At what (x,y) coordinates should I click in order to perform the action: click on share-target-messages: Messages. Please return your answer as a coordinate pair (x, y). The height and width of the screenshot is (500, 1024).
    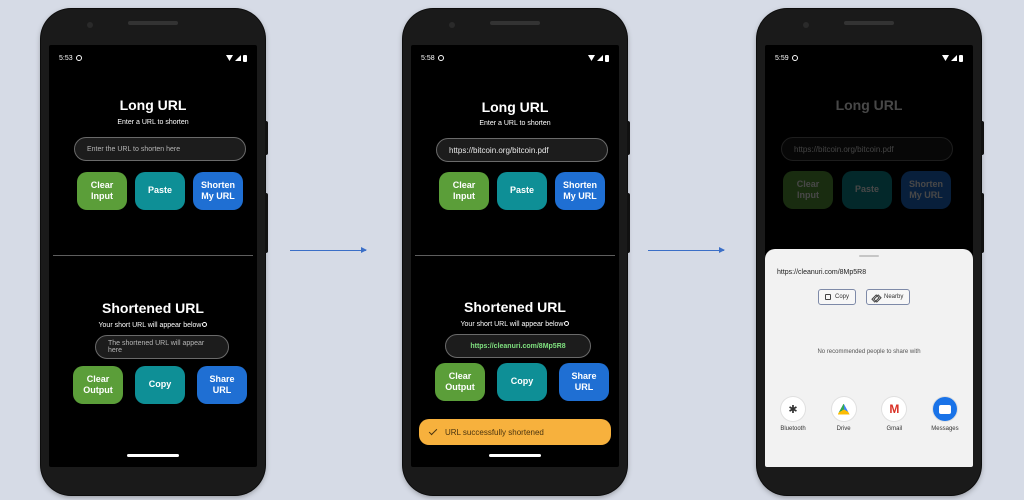
    Looking at the image, I should click on (945, 414).